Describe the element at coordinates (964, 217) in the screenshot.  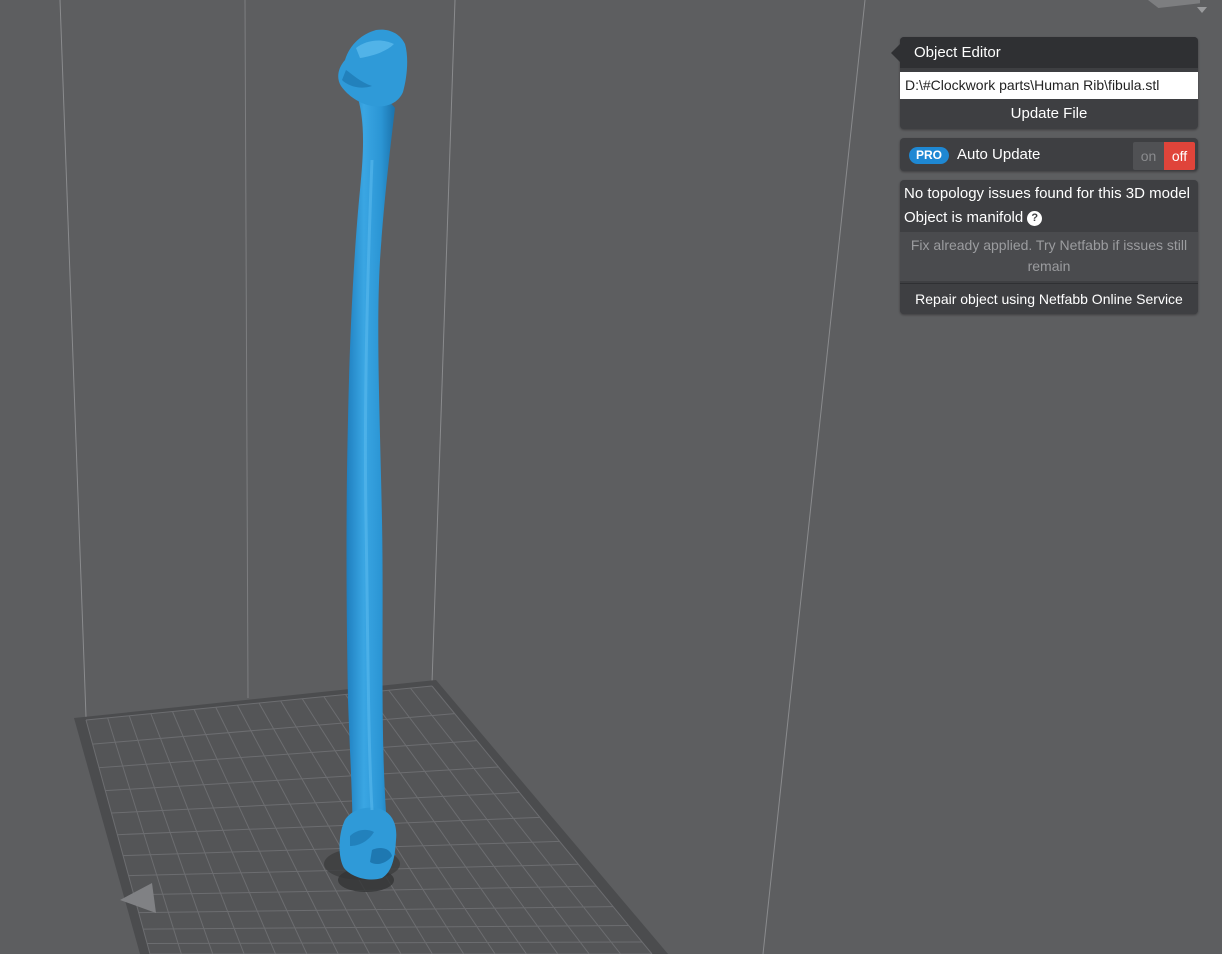
I see `manifold-label: Object is manifold` at that location.